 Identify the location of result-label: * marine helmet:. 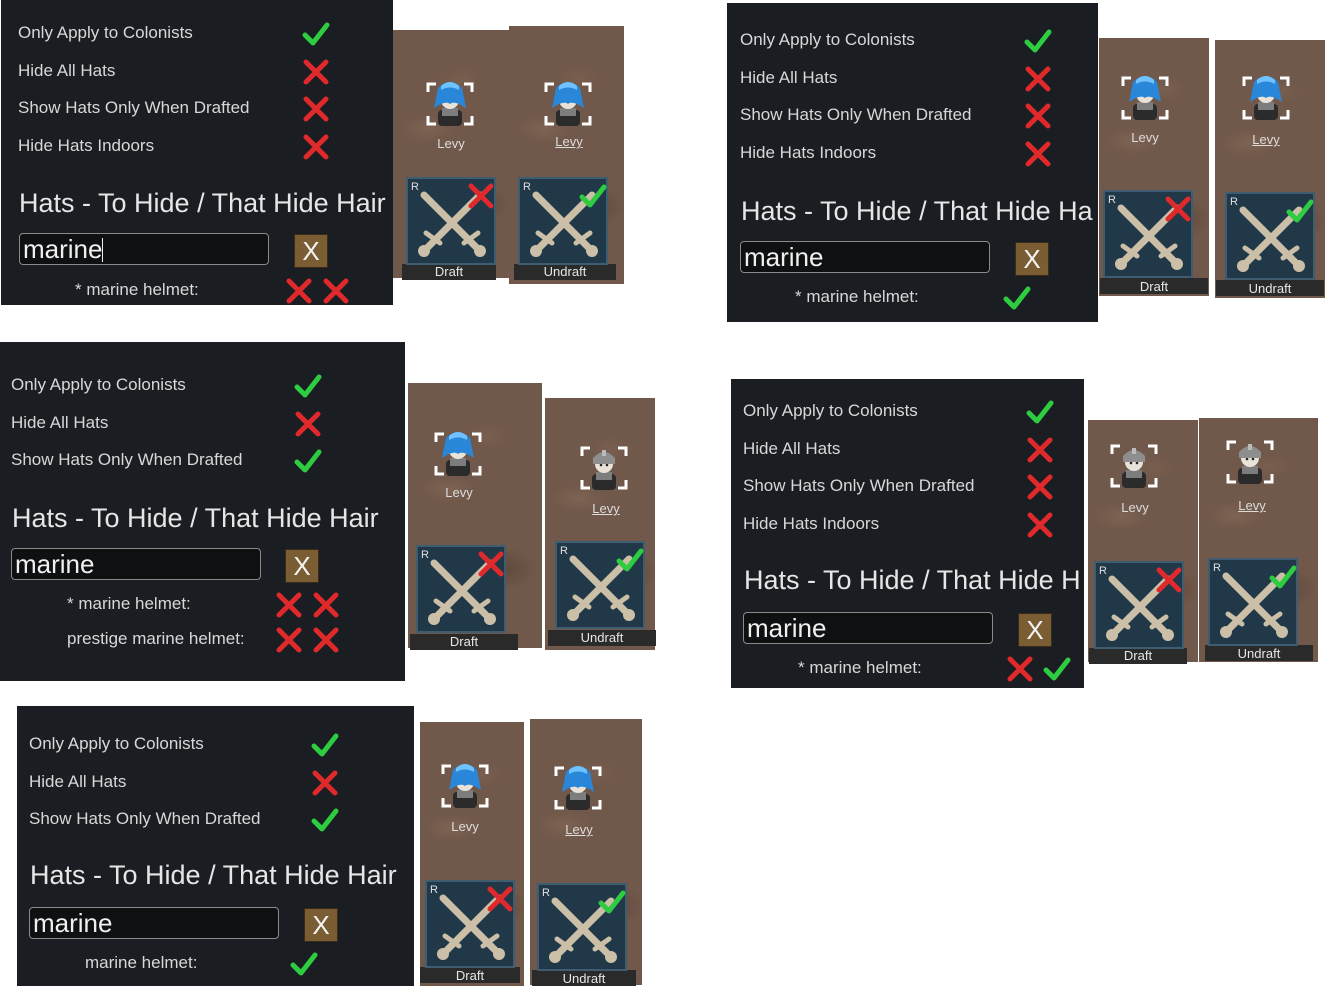
(137, 289).